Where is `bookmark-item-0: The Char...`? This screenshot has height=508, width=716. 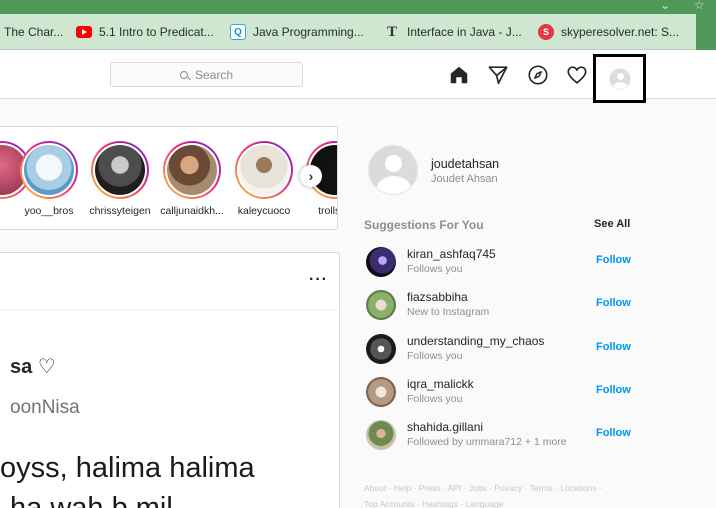 bookmark-item-0: The Char... is located at coordinates (33, 32).